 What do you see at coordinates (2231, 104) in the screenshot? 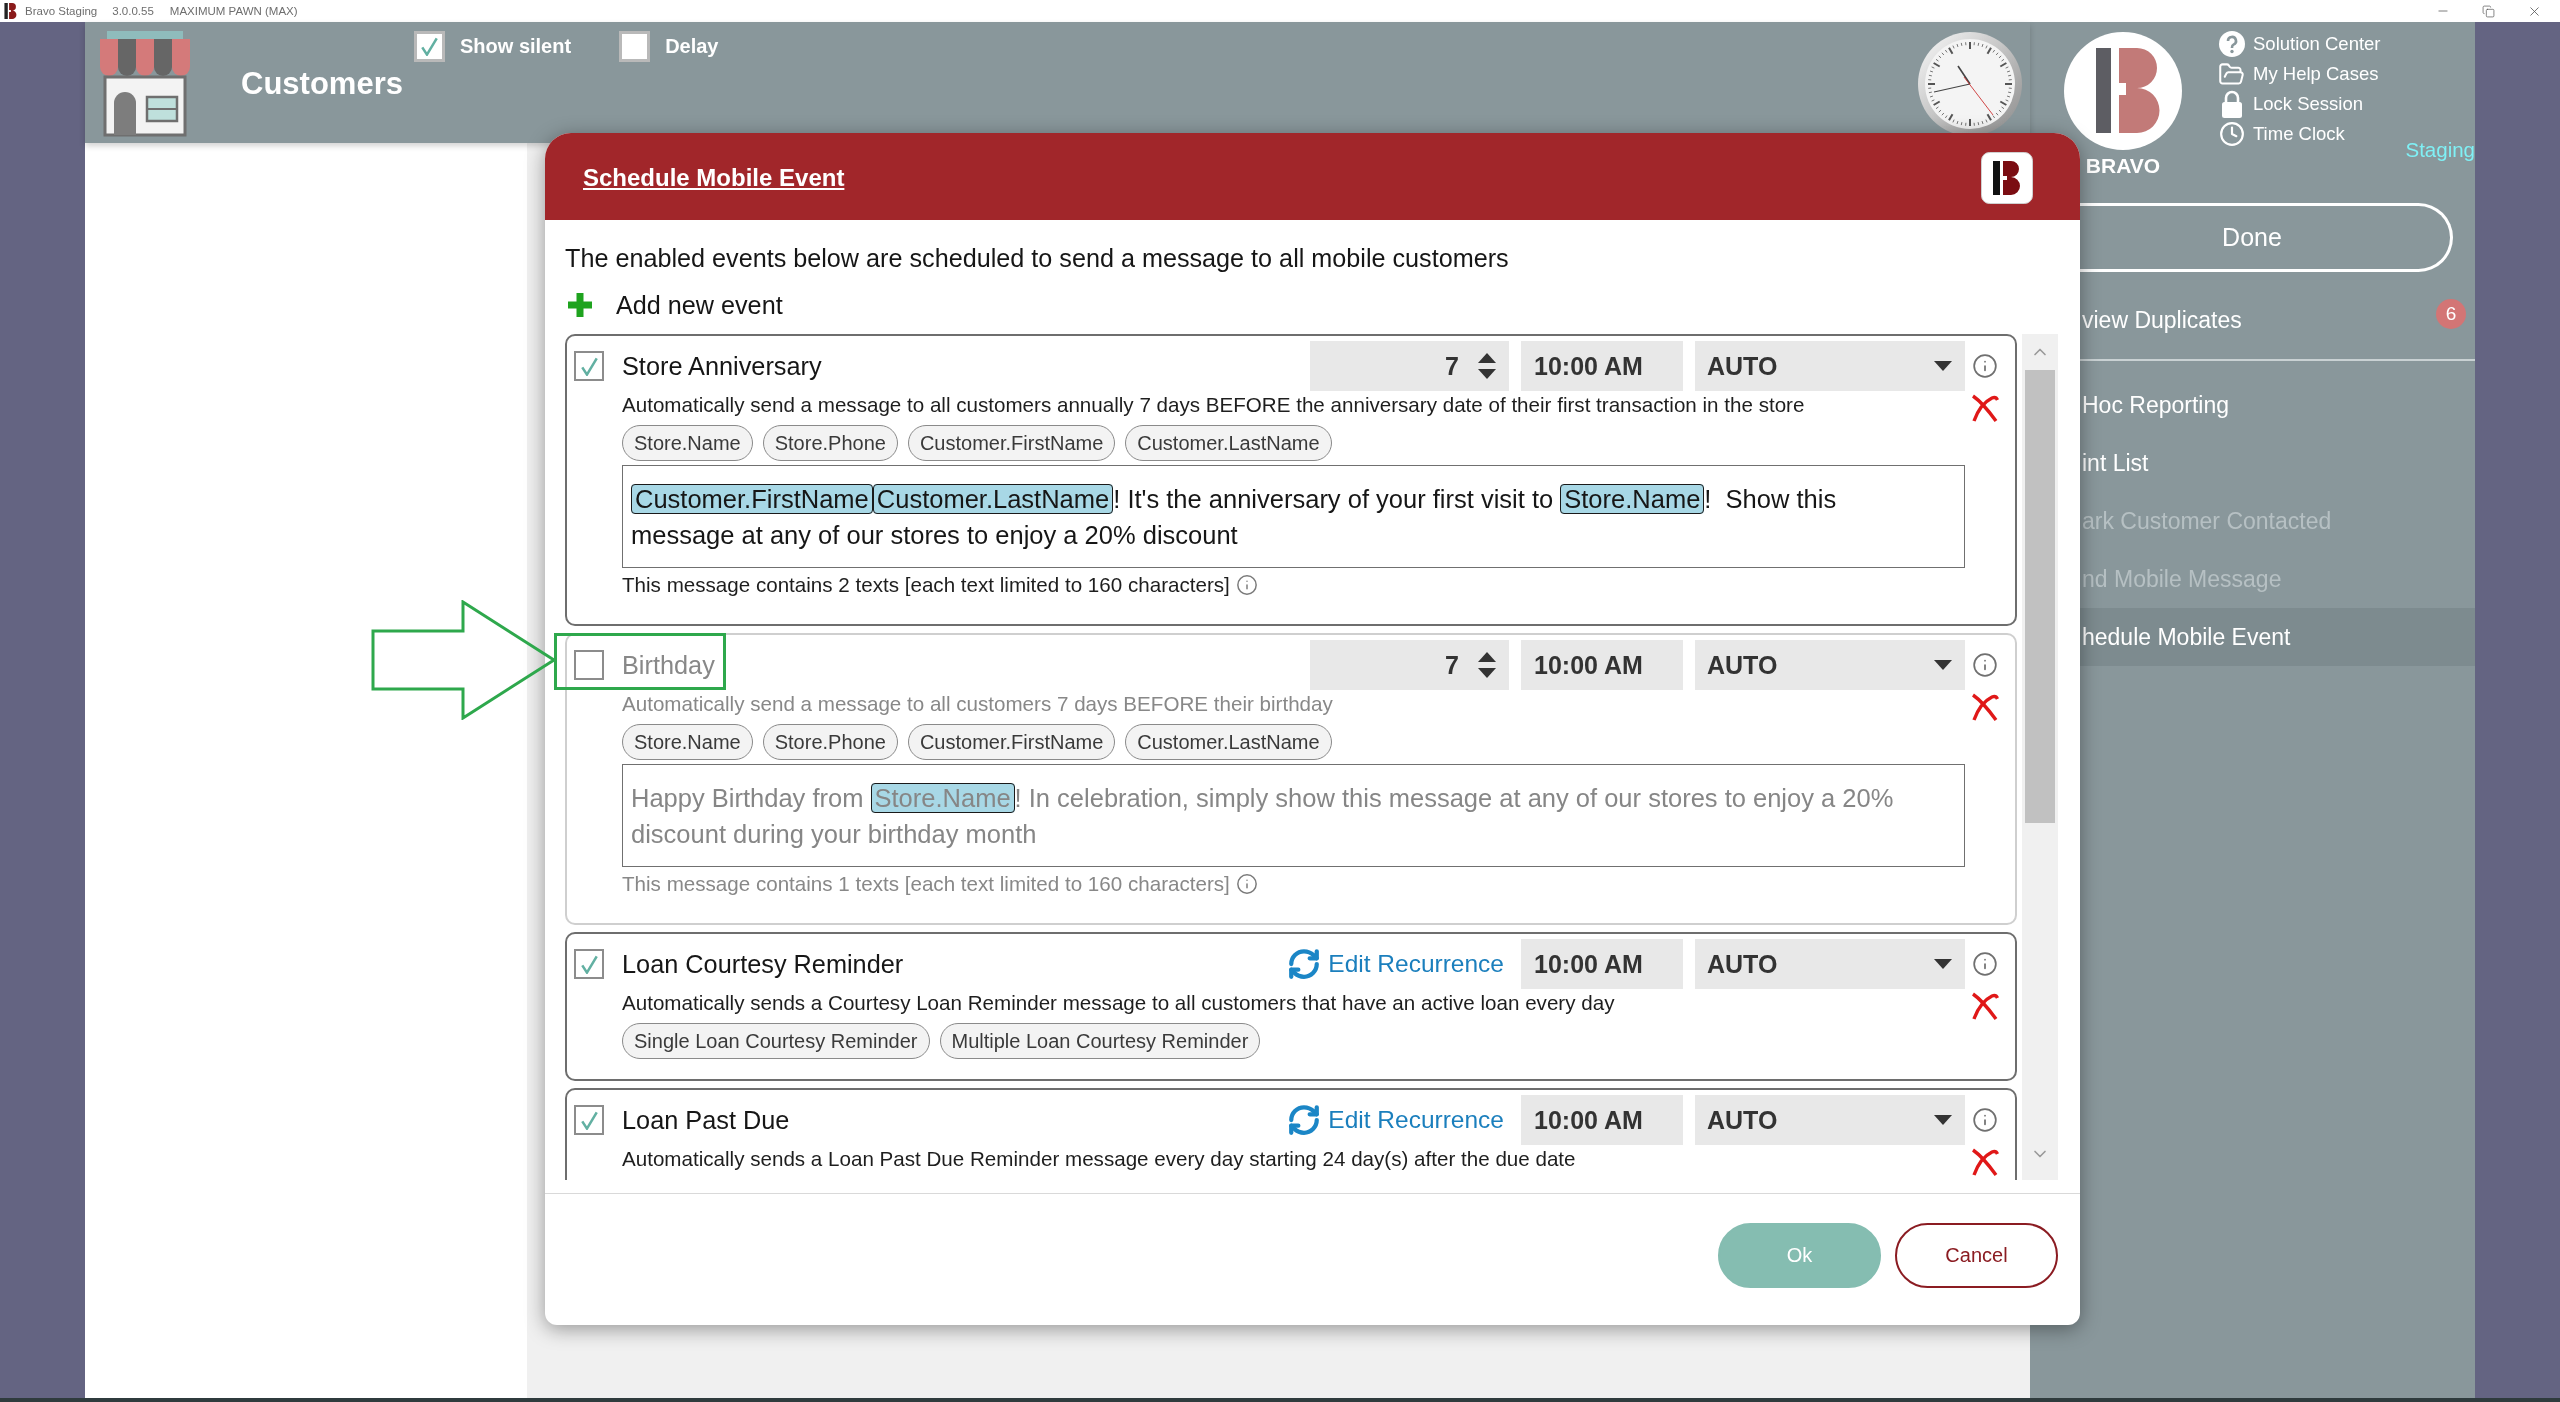
I see `lock-icon` at bounding box center [2231, 104].